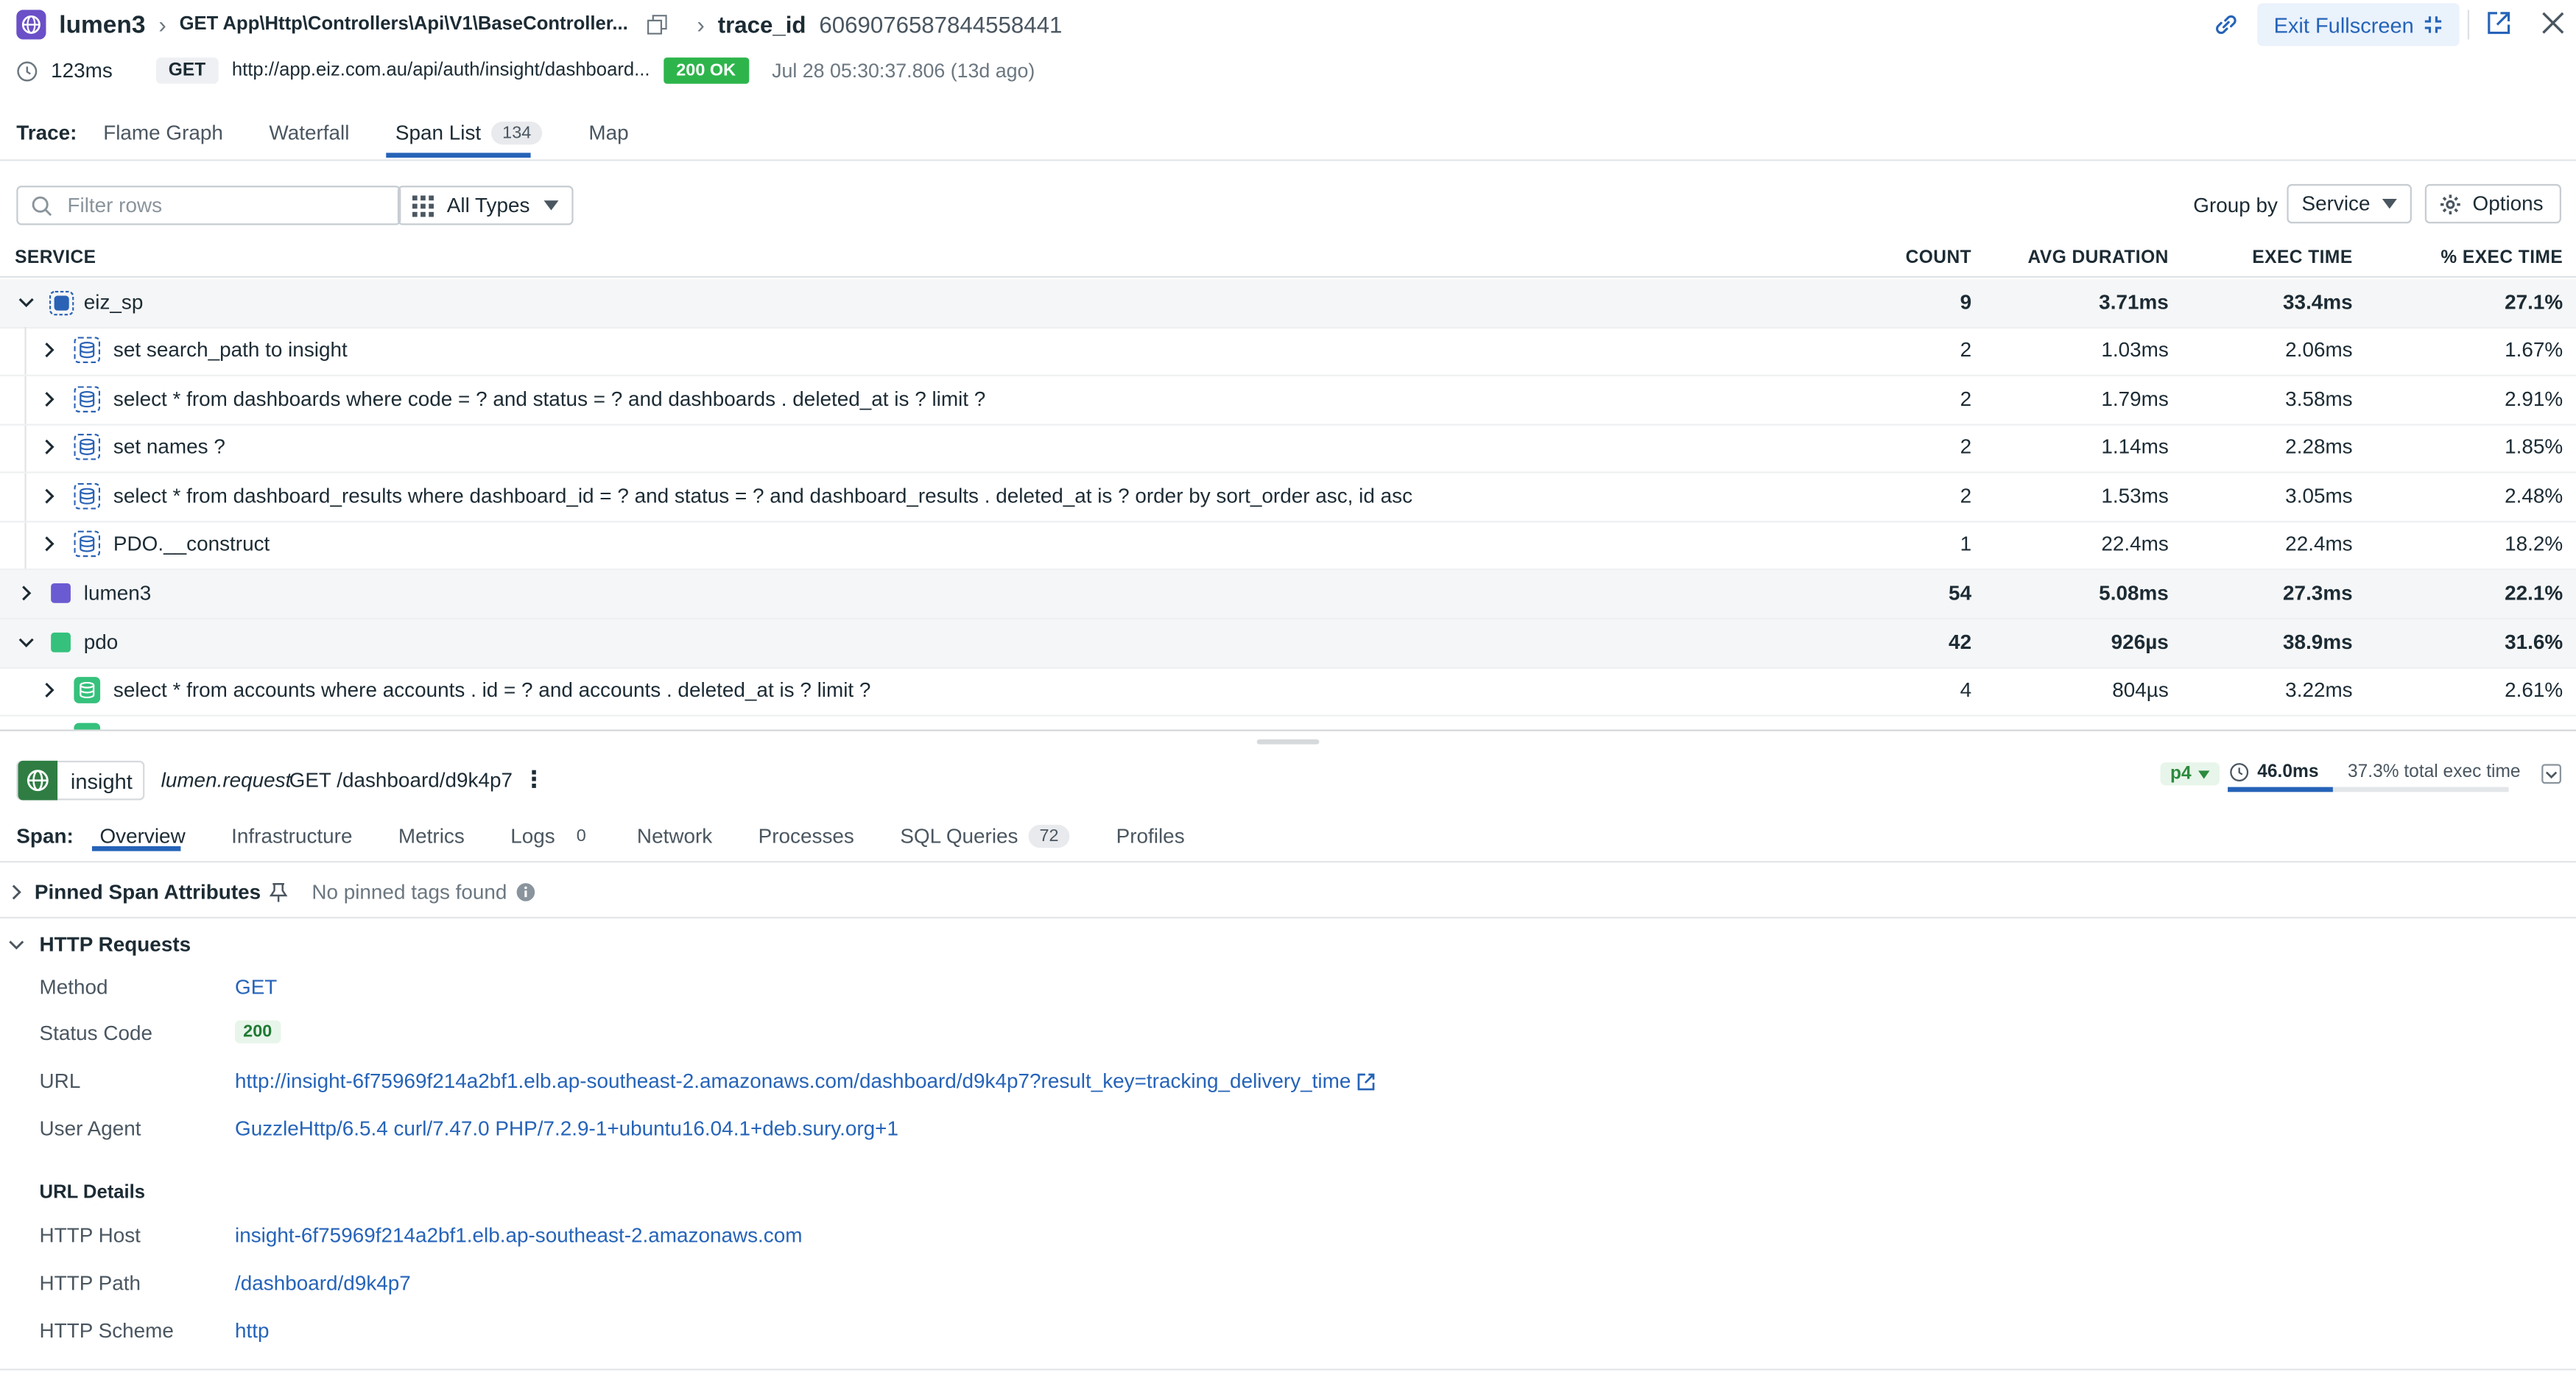 This screenshot has width=2576, height=1392. What do you see at coordinates (73, 988) in the screenshot?
I see `attr-key-method: Method` at bounding box center [73, 988].